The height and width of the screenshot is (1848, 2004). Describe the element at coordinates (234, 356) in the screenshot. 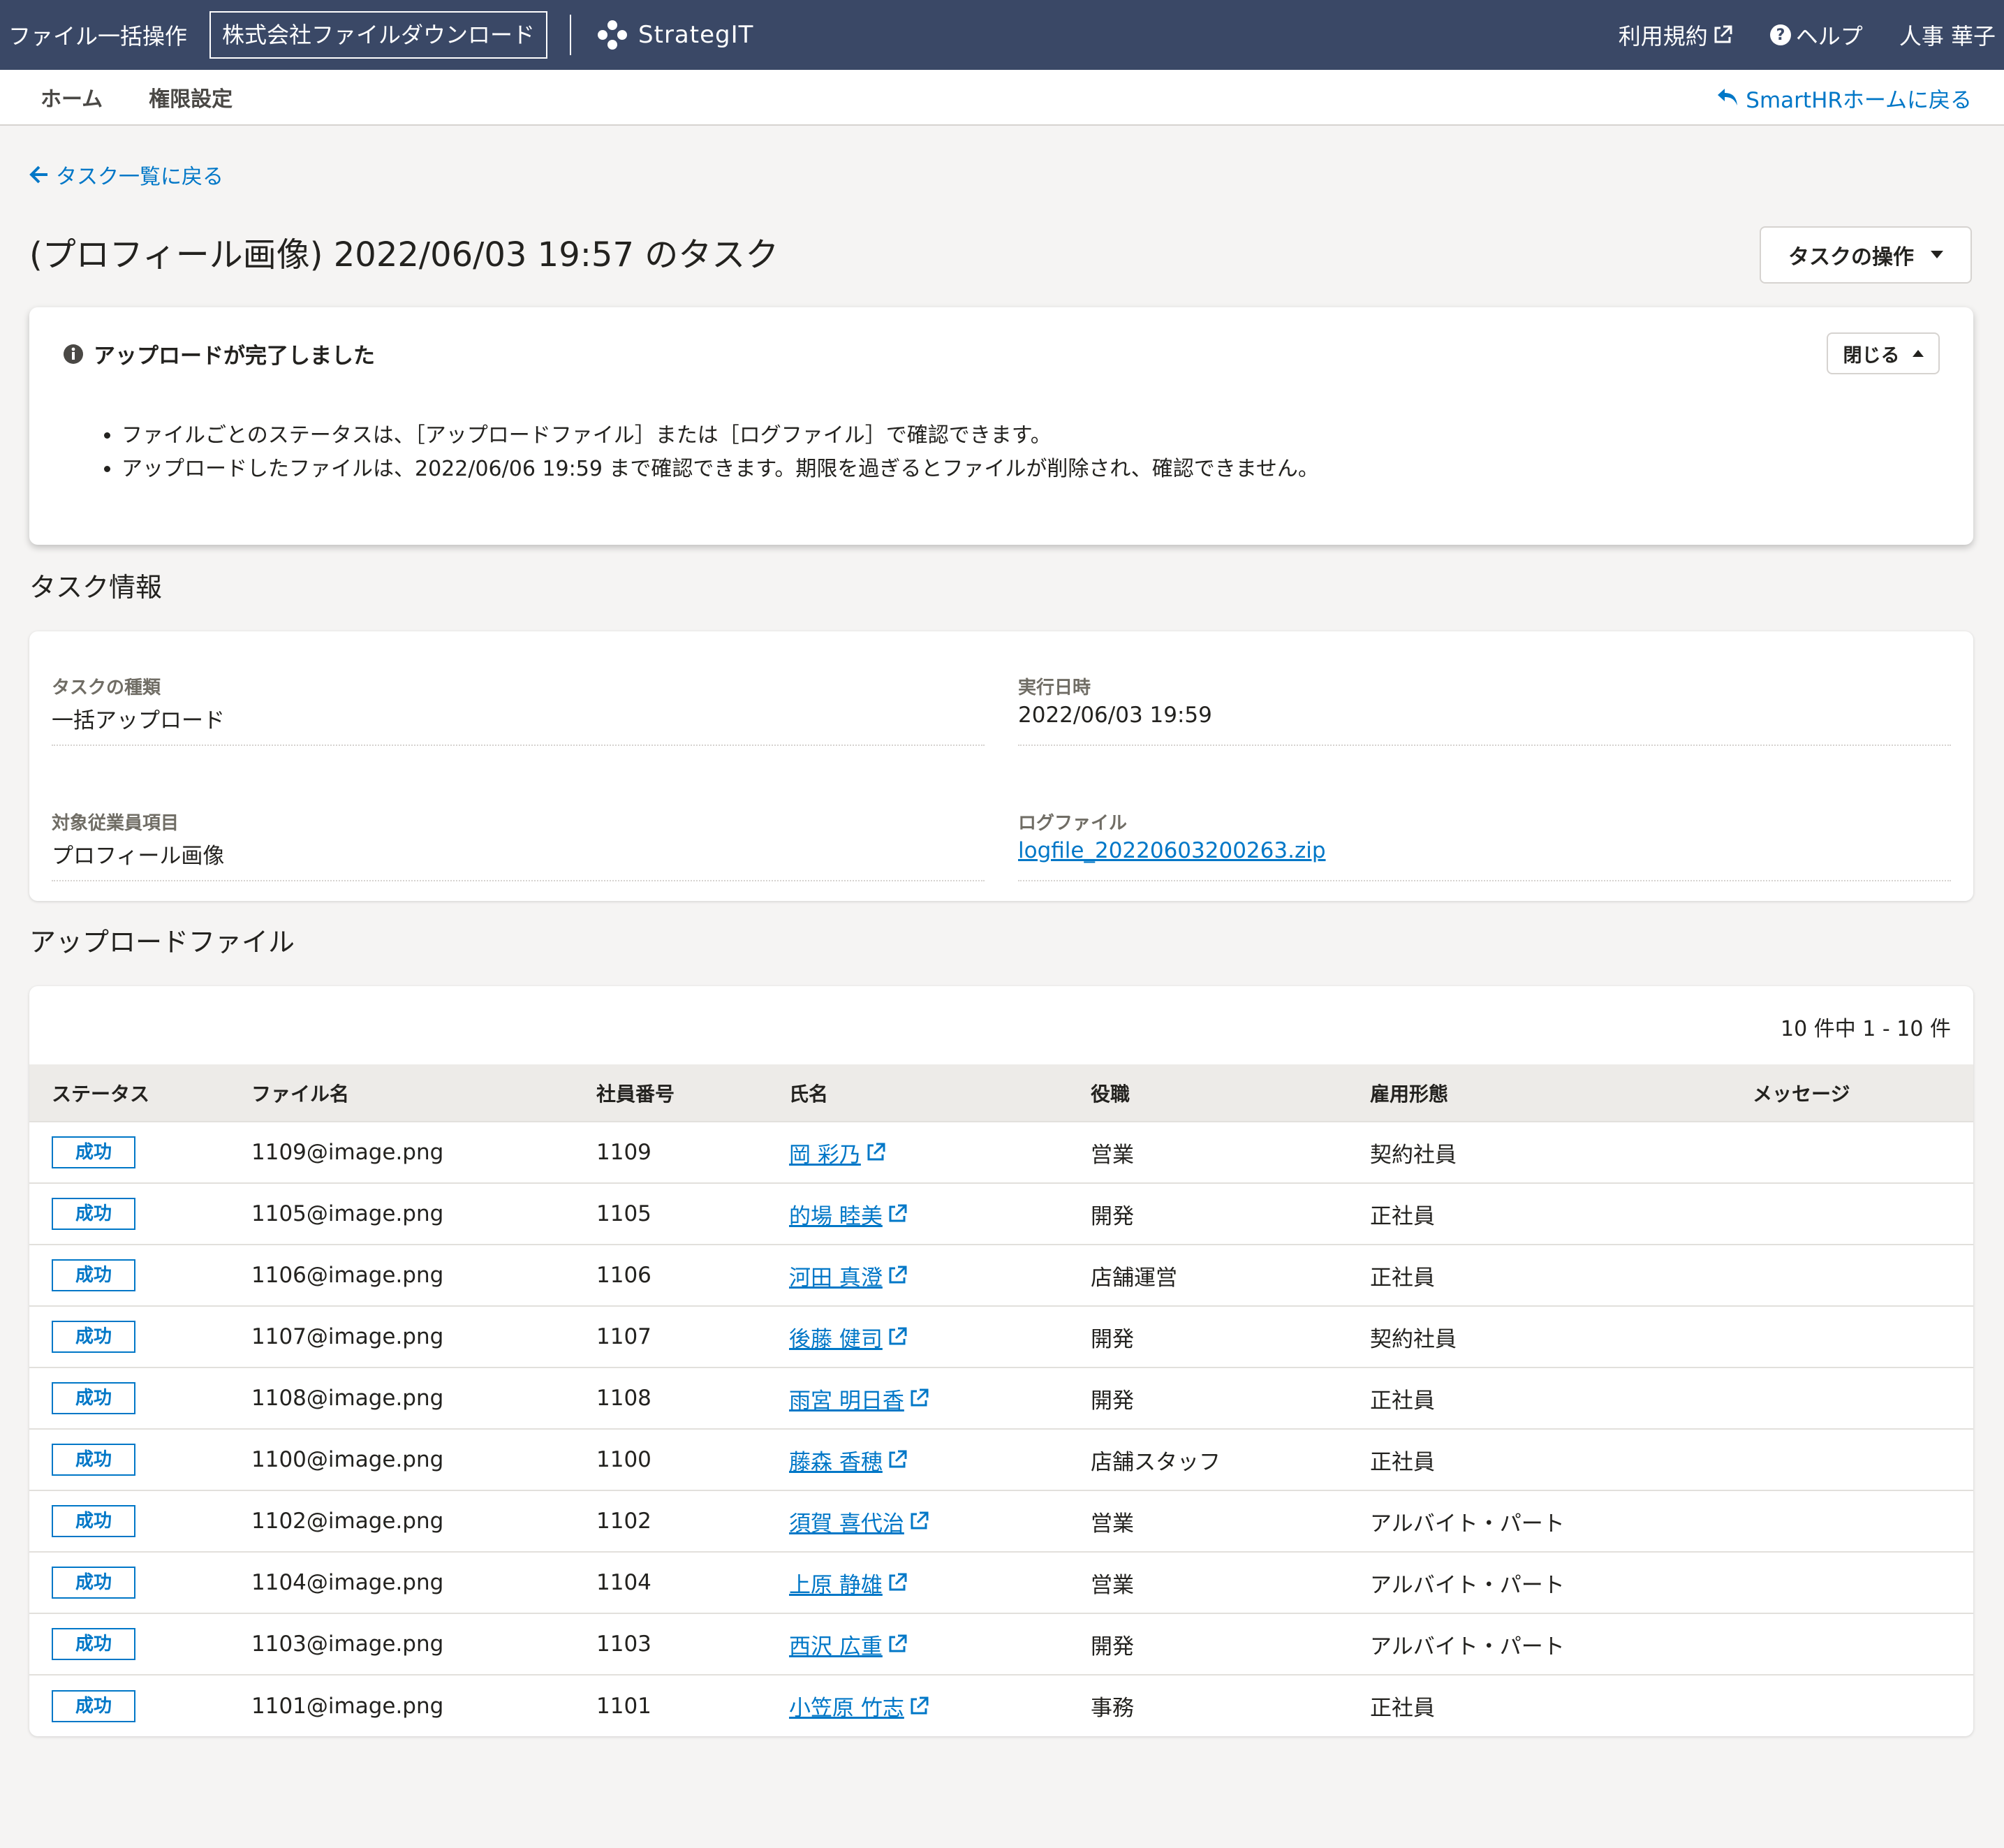

I see `notice-title: アップロードが完了しました` at that location.